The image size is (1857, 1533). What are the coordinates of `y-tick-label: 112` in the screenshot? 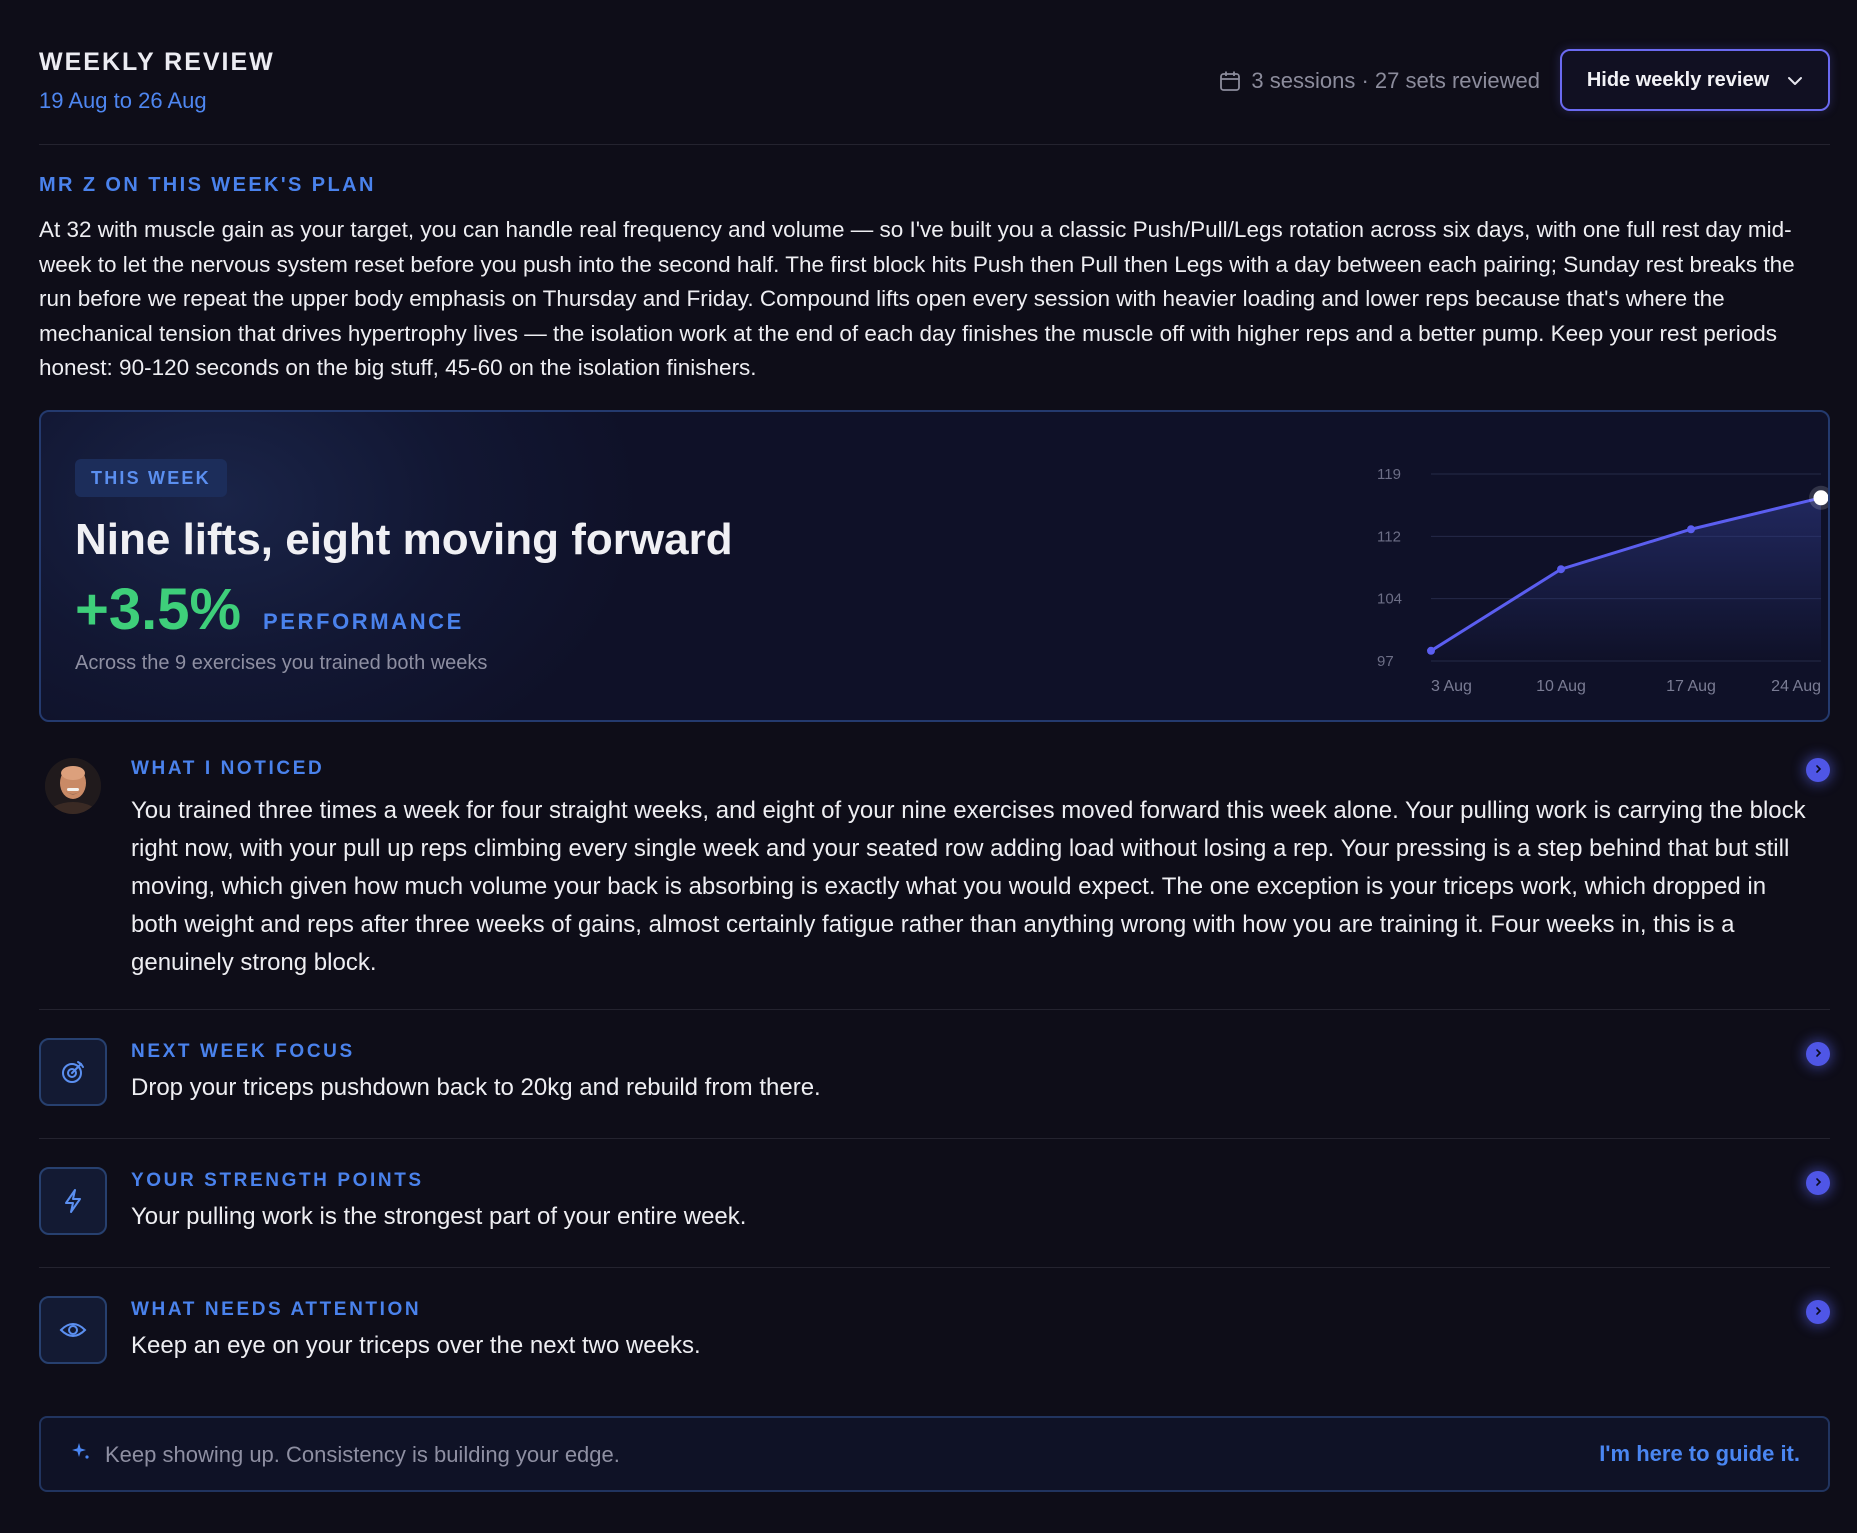 It's located at (1389, 536).